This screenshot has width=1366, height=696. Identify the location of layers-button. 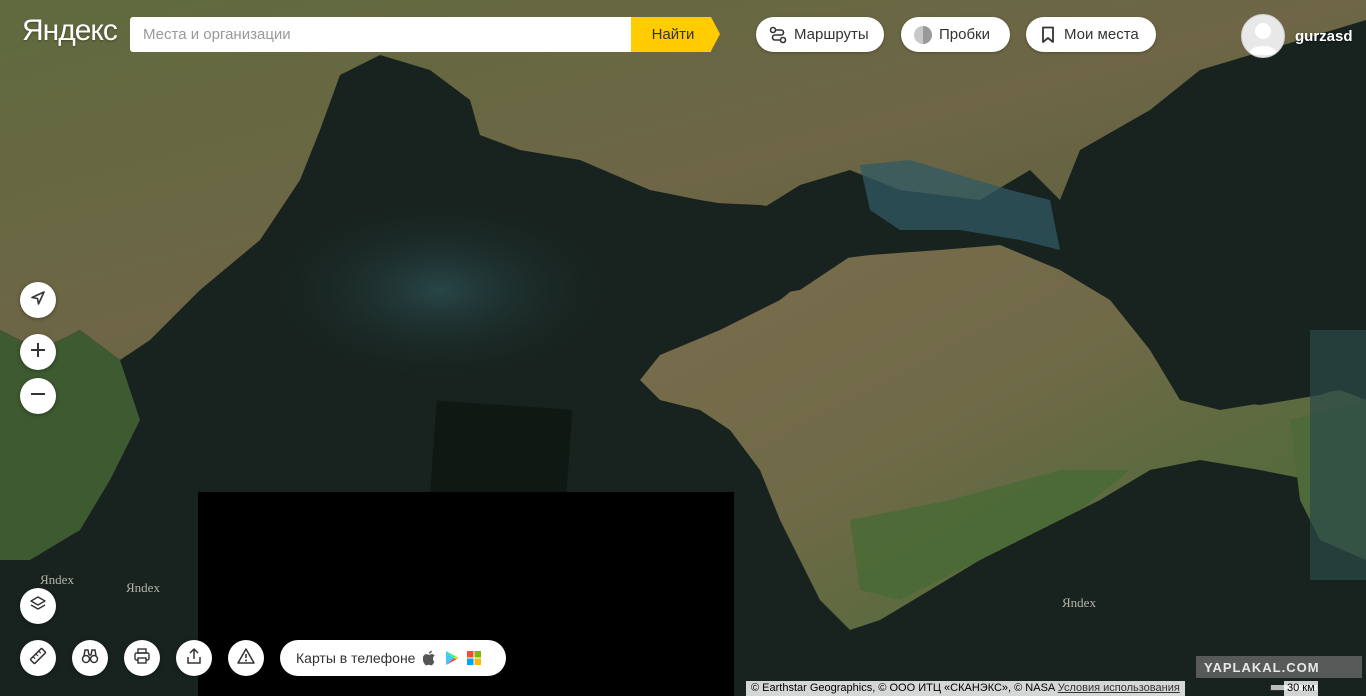
(38, 606).